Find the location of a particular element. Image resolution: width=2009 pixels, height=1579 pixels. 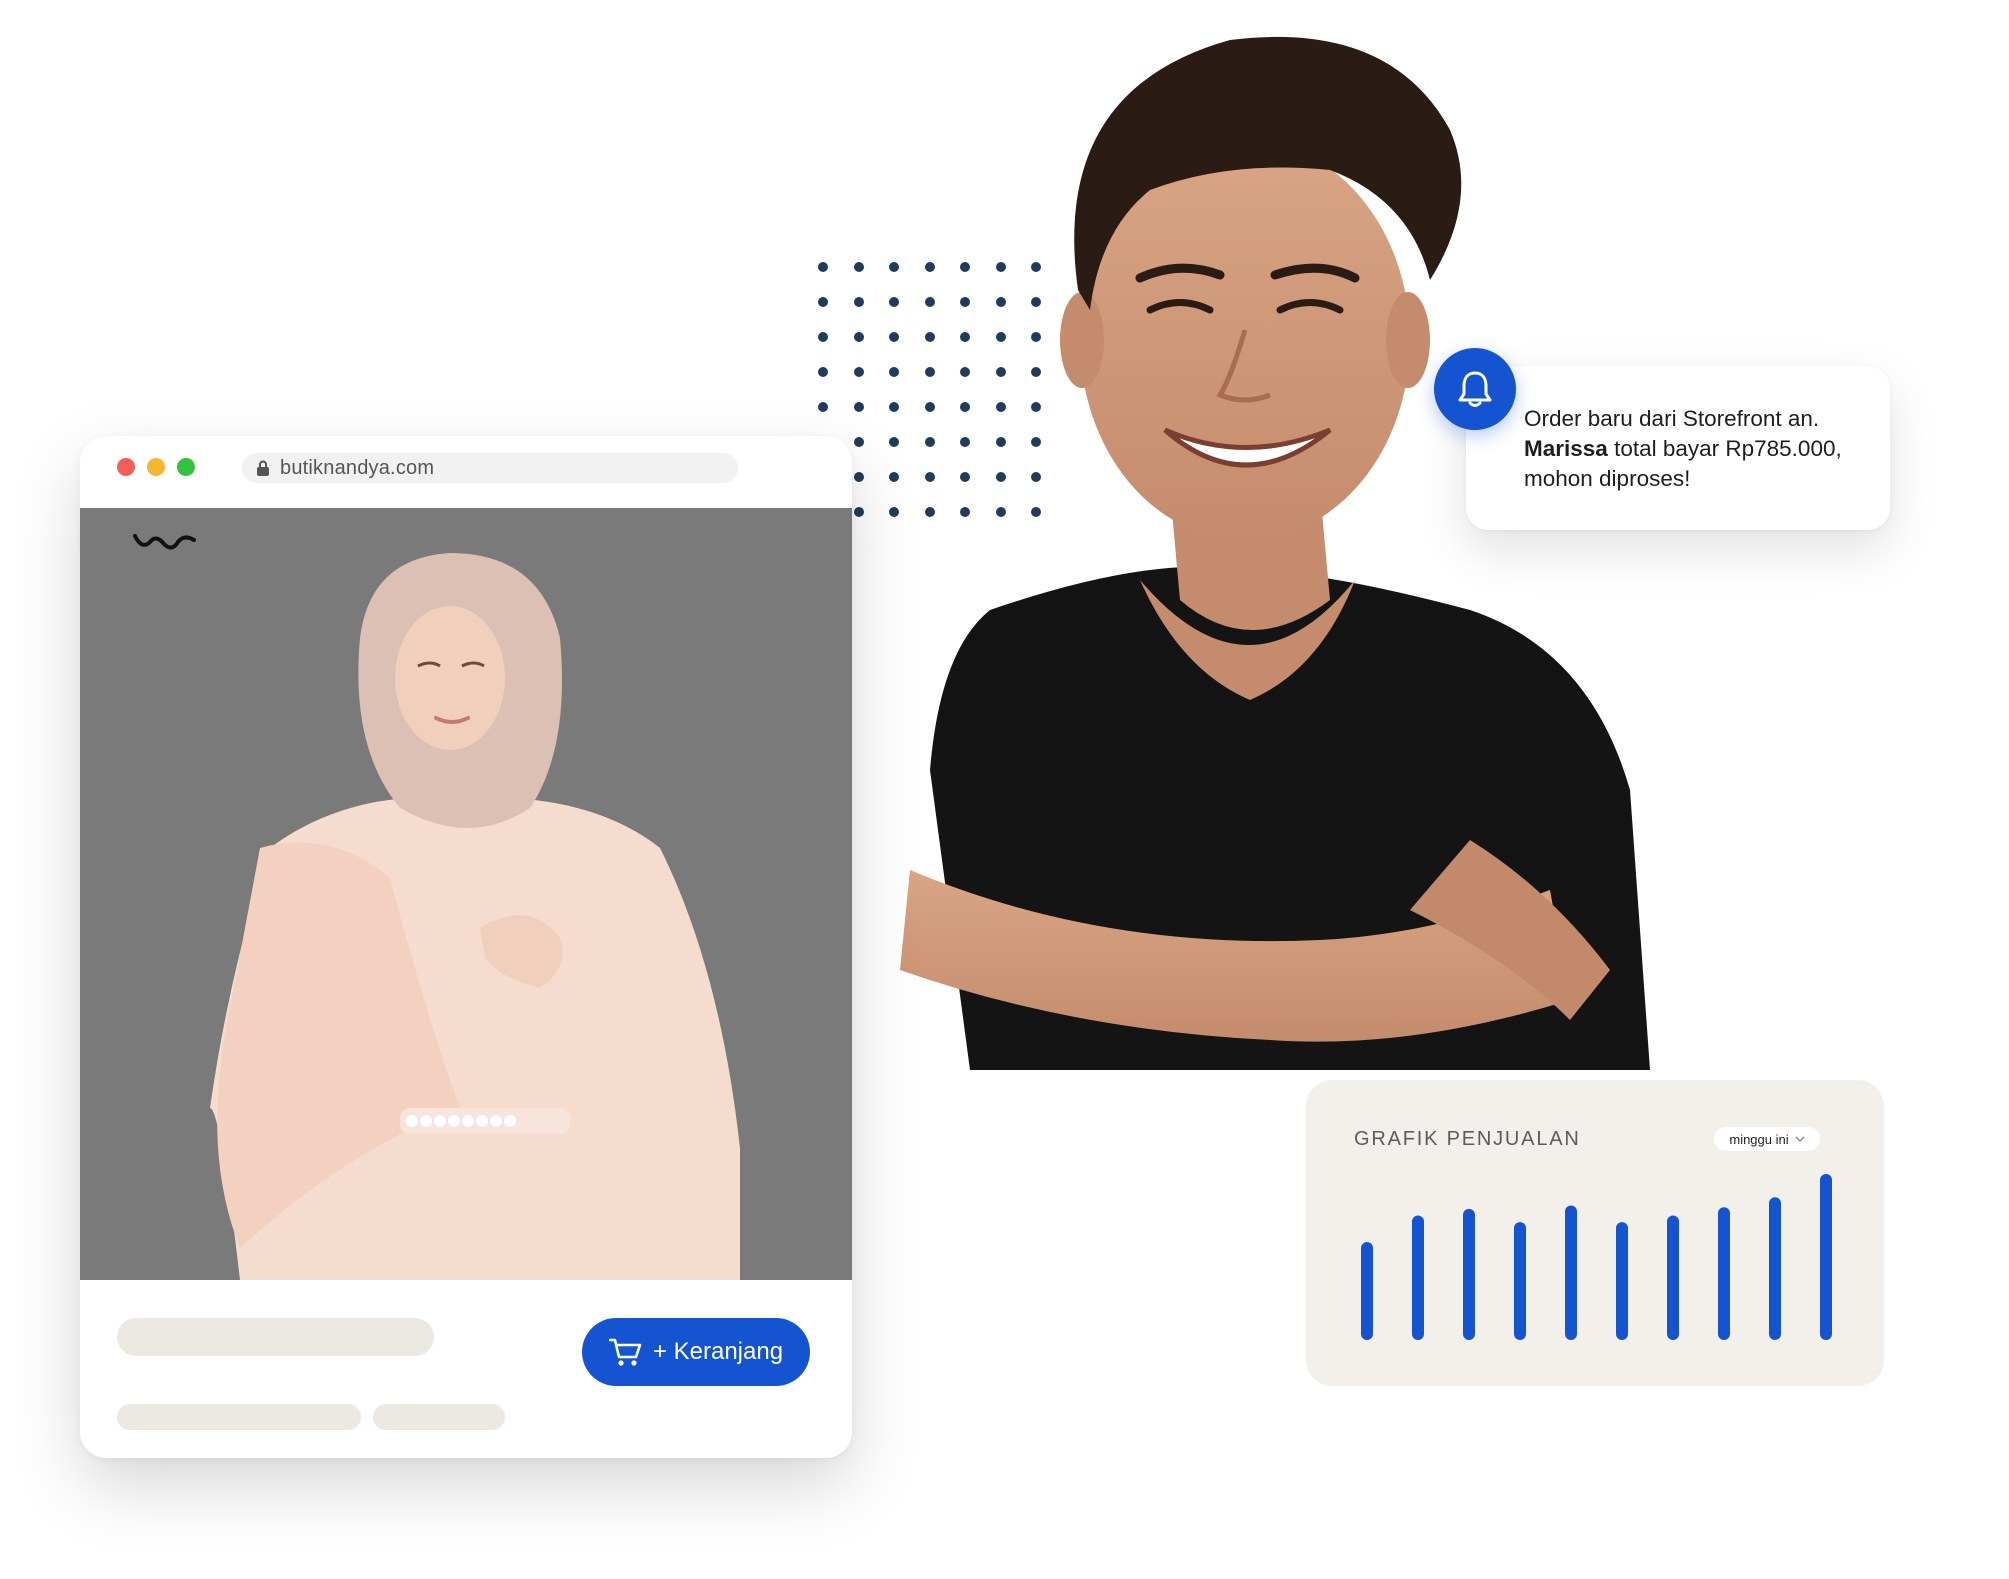

window-close-dot is located at coordinates (126, 467).